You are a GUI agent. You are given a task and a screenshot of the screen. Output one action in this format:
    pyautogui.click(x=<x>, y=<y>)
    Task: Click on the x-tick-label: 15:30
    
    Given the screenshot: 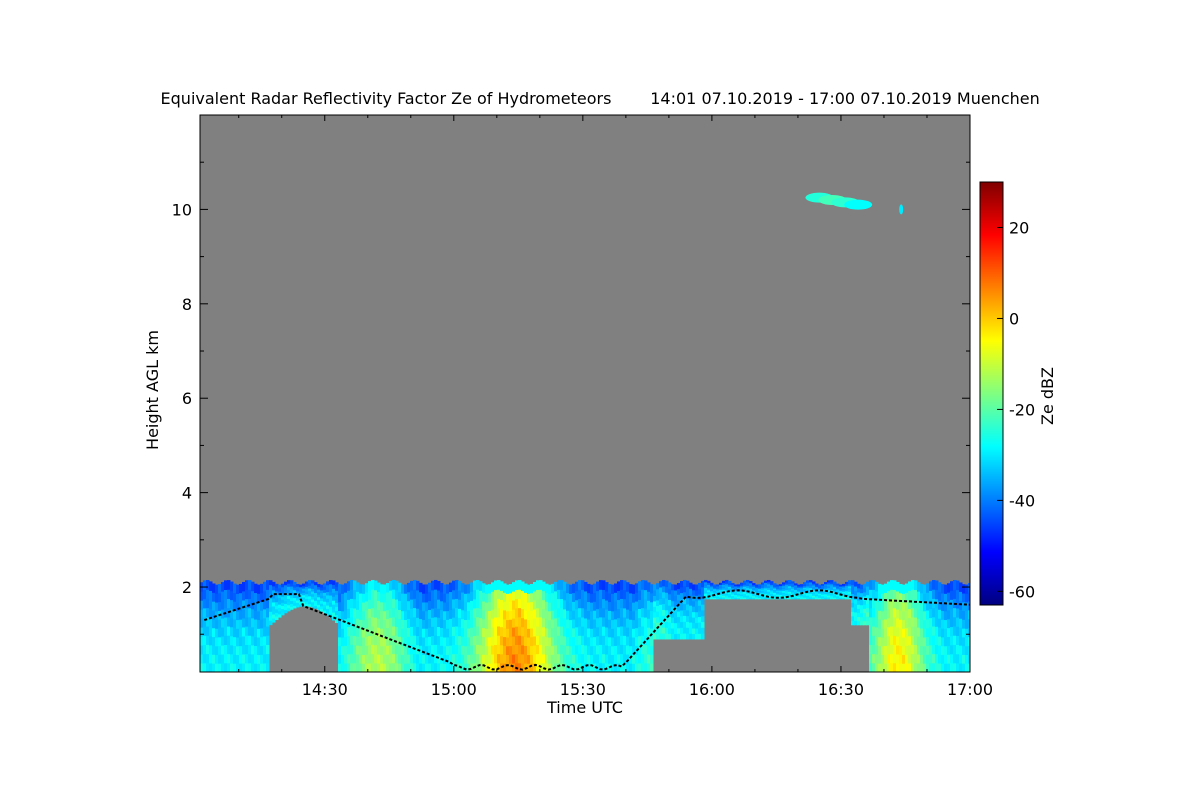 What is the action you would take?
    pyautogui.click(x=583, y=689)
    